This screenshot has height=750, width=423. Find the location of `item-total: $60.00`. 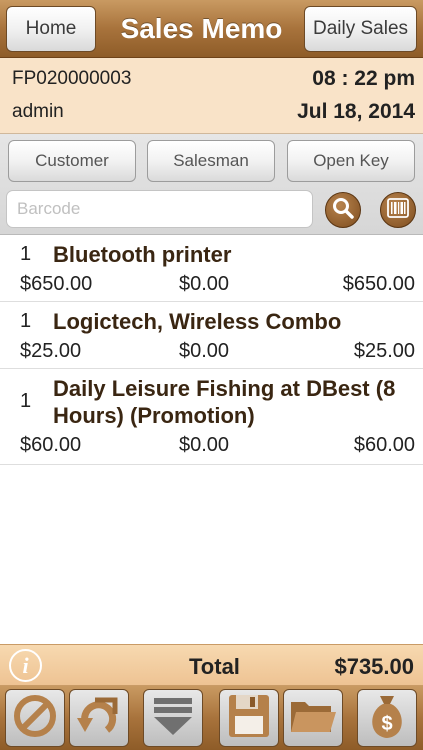

item-total: $60.00 is located at coordinates (384, 445).